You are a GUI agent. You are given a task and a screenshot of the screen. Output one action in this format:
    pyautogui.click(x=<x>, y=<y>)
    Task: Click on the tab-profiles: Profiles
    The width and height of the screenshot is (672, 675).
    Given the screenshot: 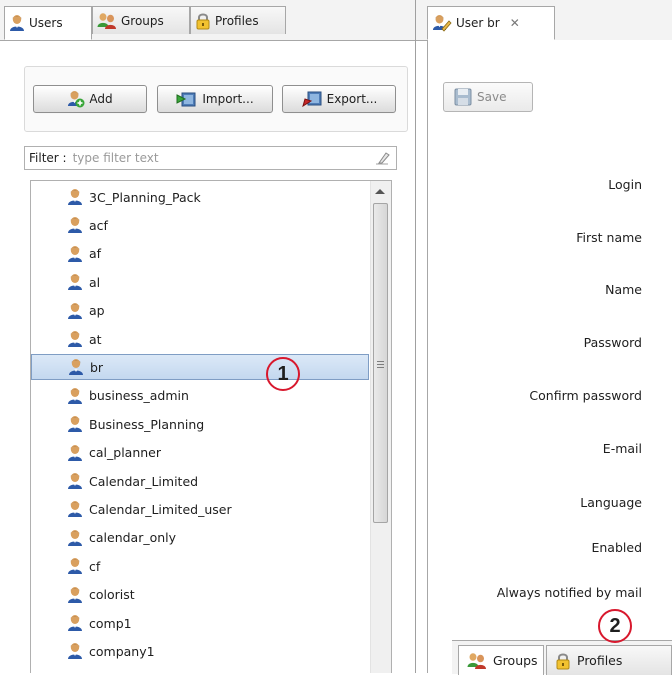 What is the action you would take?
    pyautogui.click(x=238, y=20)
    